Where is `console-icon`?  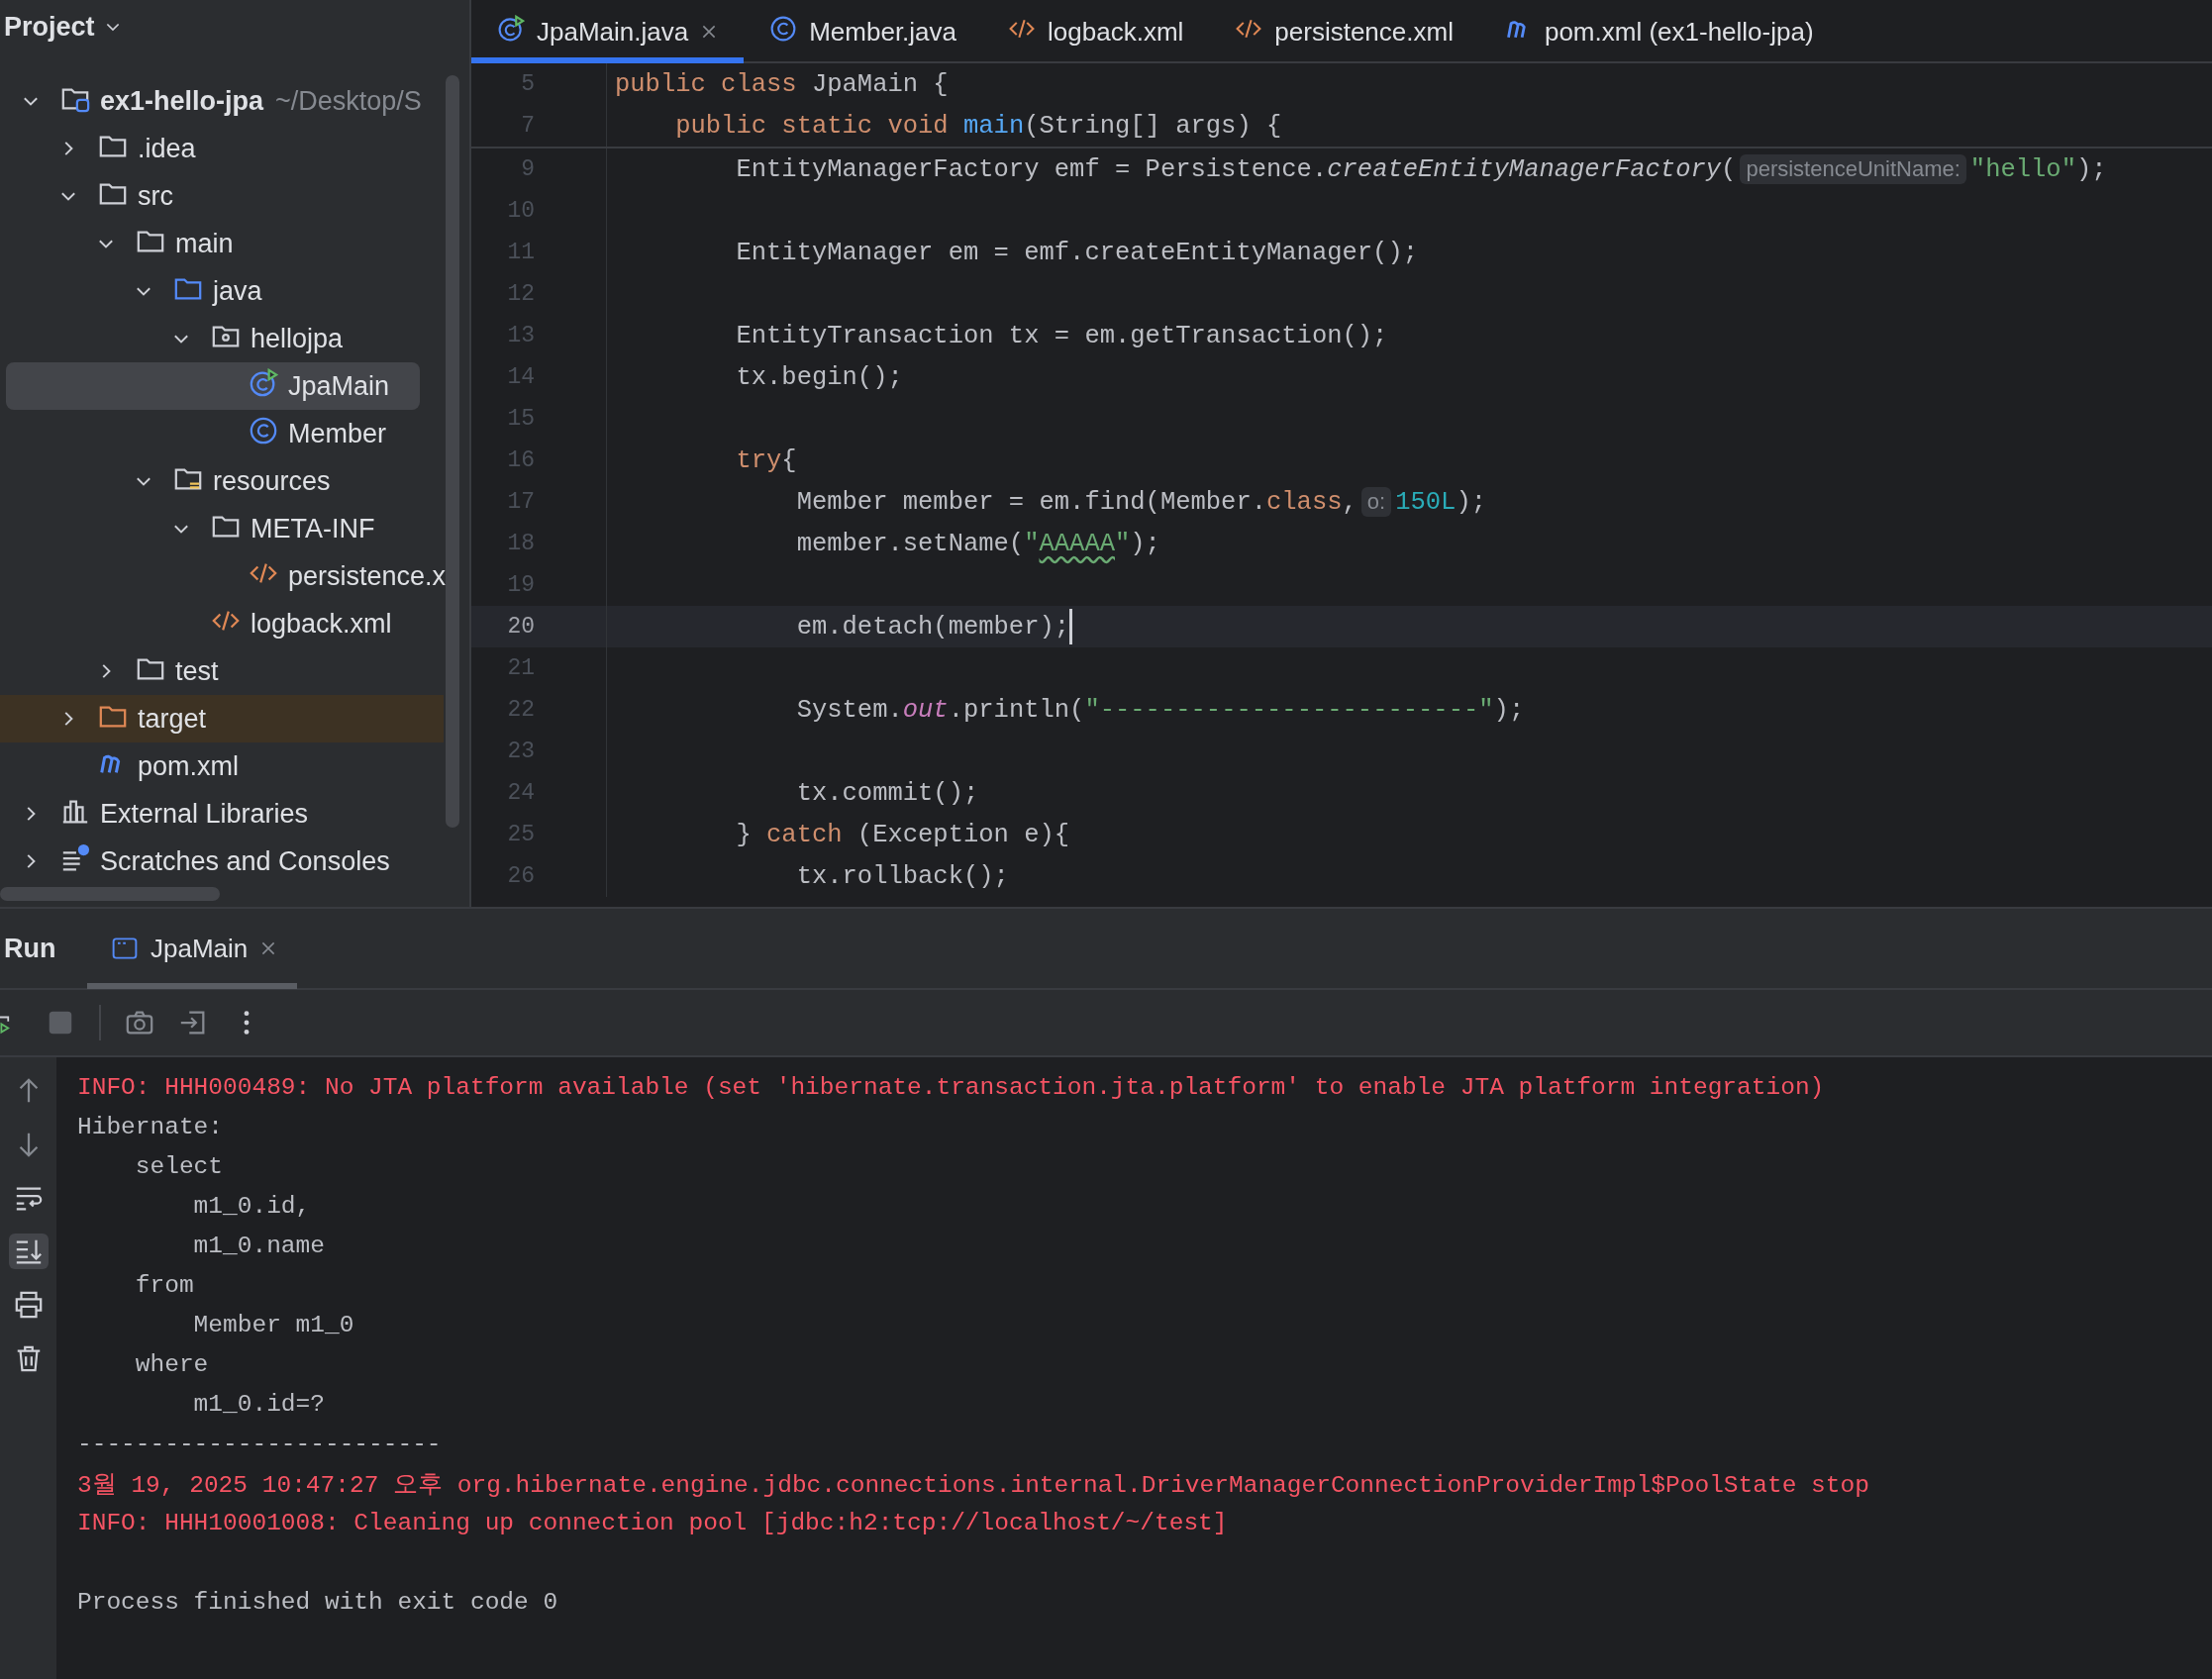
console-icon is located at coordinates (125, 948).